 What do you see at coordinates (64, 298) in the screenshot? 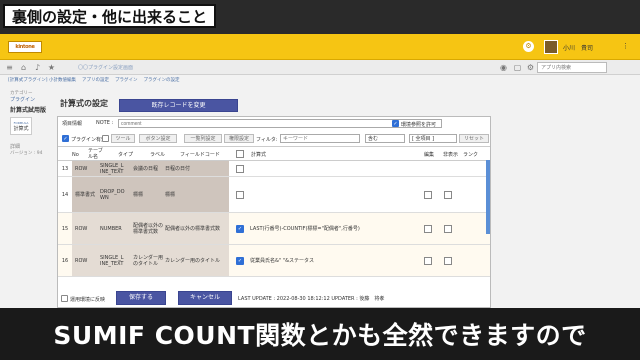
I see `reflect-checkbox` at bounding box center [64, 298].